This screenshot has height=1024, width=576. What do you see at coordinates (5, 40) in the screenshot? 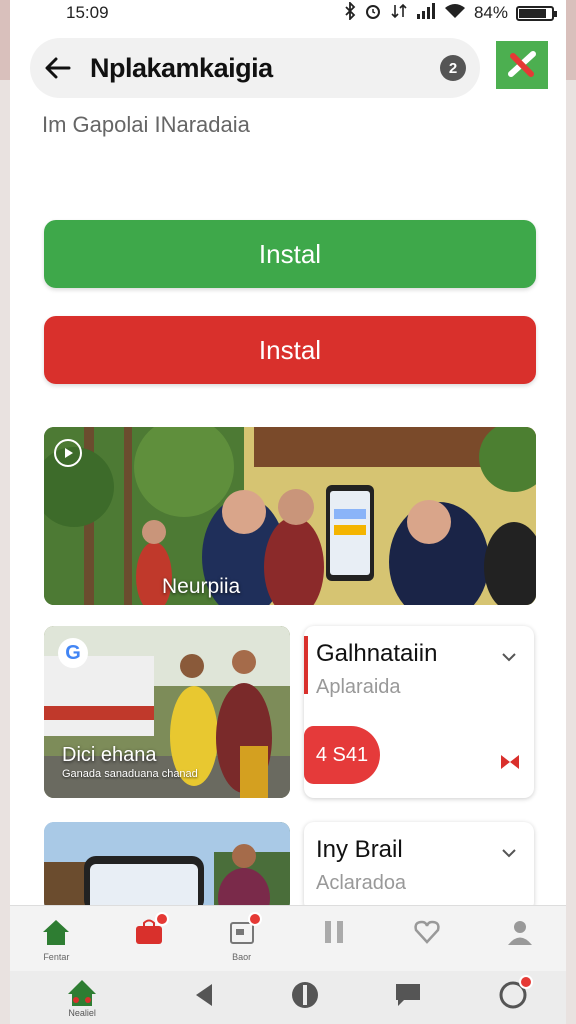
I see `left-edge` at bounding box center [5, 40].